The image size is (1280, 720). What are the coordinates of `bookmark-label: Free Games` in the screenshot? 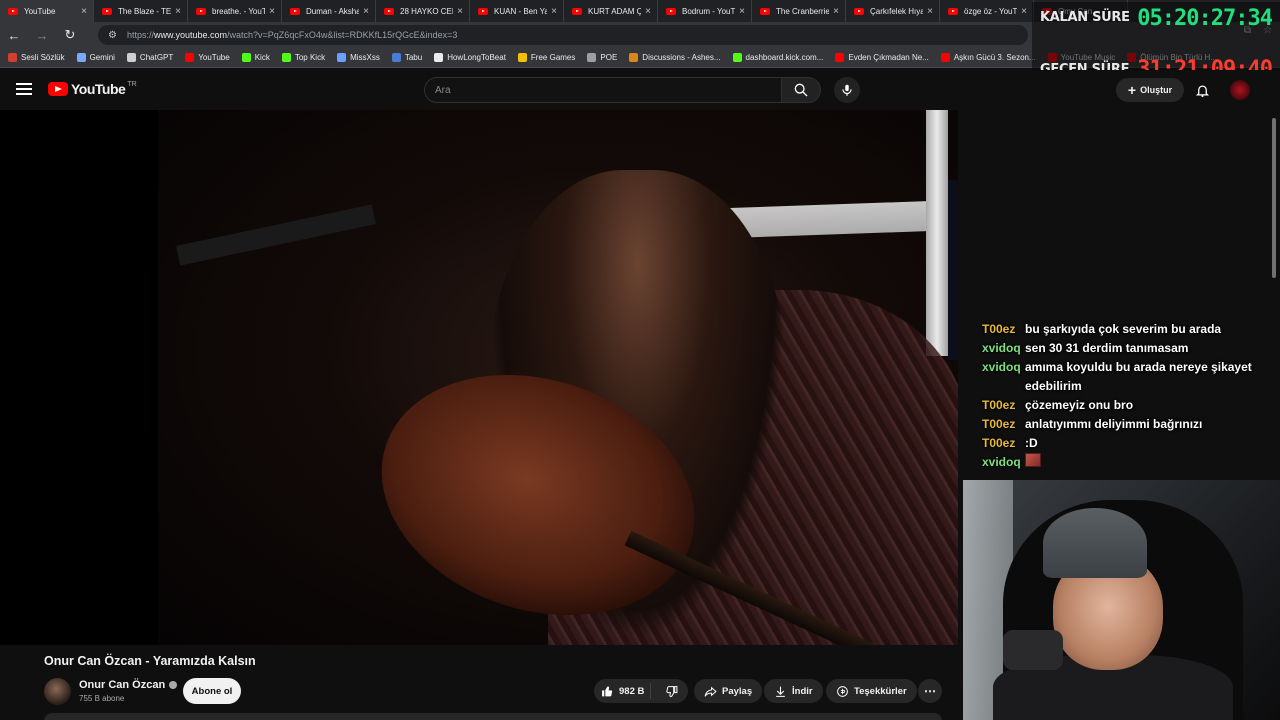 It's located at (553, 57).